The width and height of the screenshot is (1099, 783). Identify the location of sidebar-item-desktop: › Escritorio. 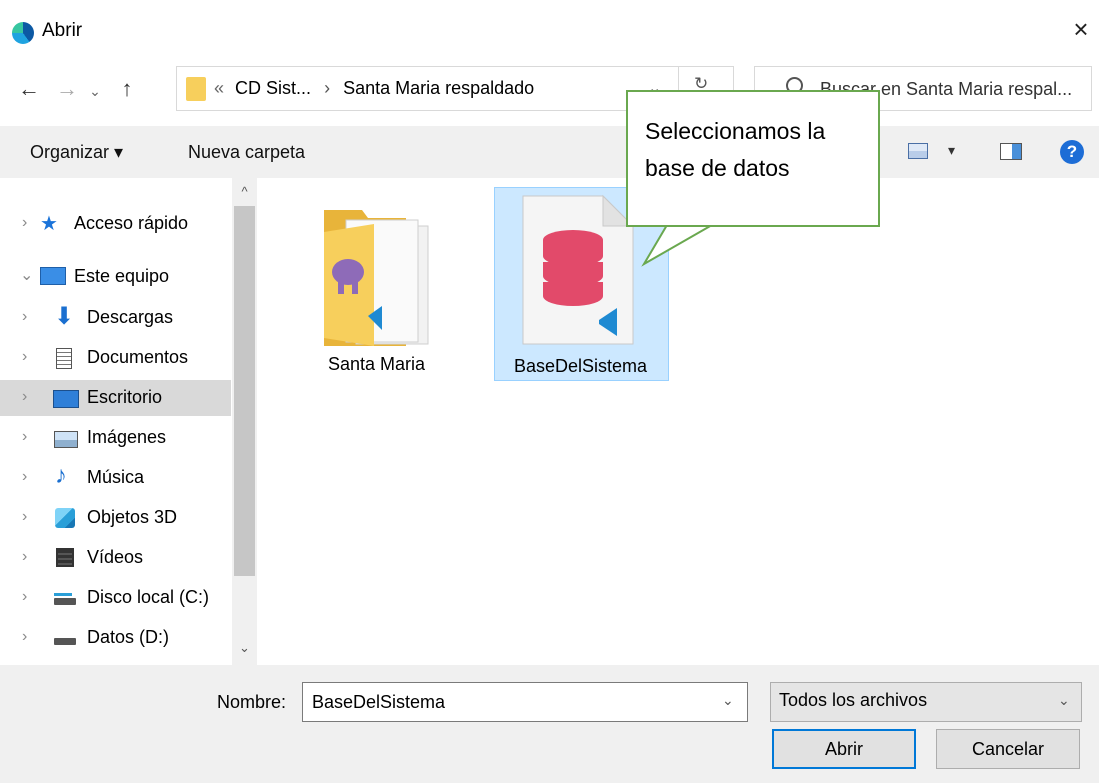
(115, 398).